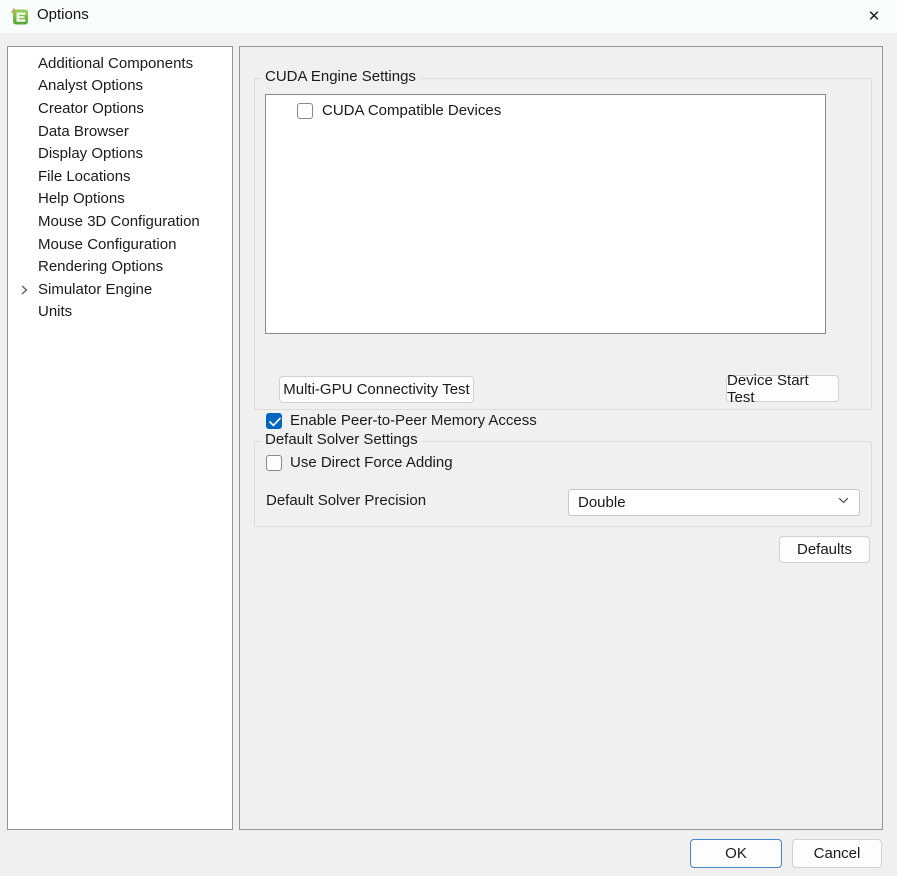  What do you see at coordinates (120, 266) in the screenshot?
I see `sidebar-item-rendering-options: Rendering Options` at bounding box center [120, 266].